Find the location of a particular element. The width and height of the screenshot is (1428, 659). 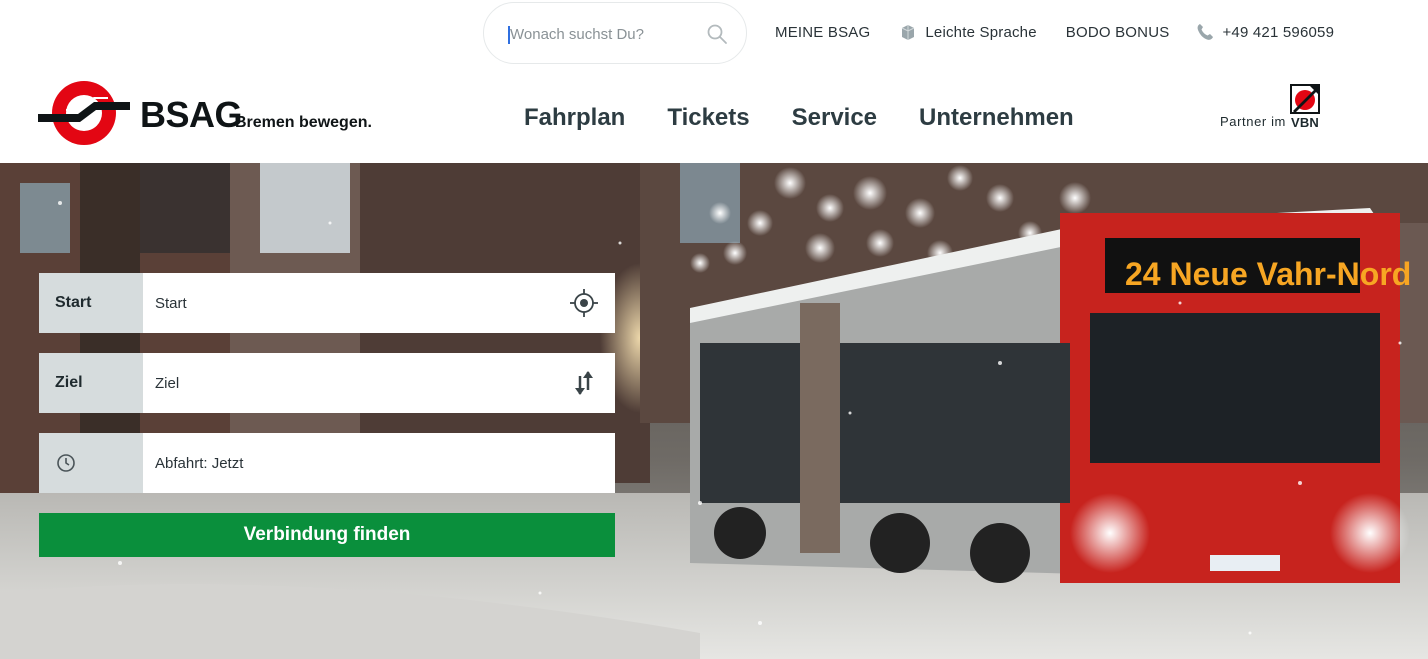

time-row: Abfahrt: Jetzt is located at coordinates (327, 463).